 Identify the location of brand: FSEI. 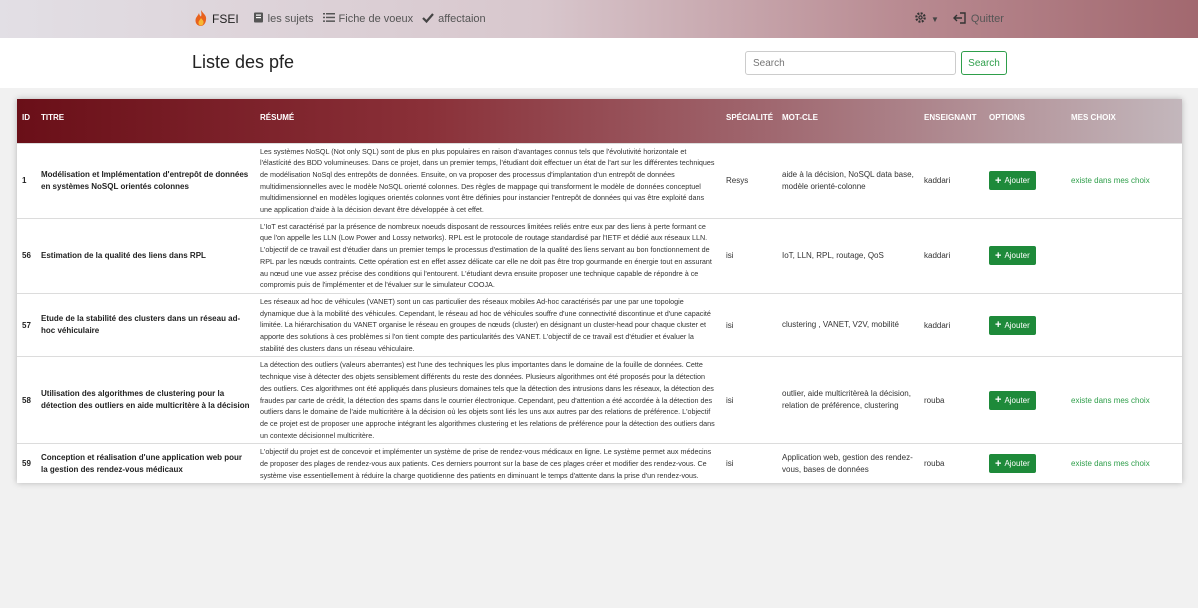
(216, 19).